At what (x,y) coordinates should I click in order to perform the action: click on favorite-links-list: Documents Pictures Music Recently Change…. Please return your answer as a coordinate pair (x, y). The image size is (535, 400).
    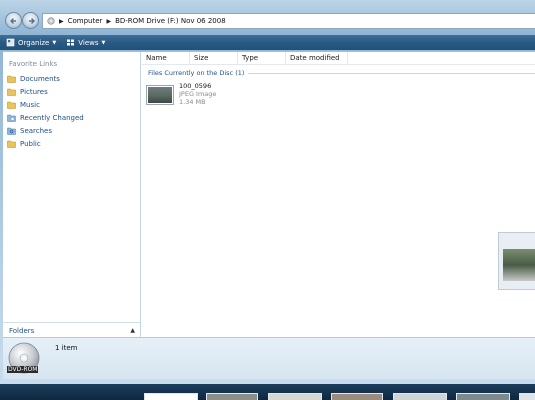
    Looking at the image, I should click on (45, 111).